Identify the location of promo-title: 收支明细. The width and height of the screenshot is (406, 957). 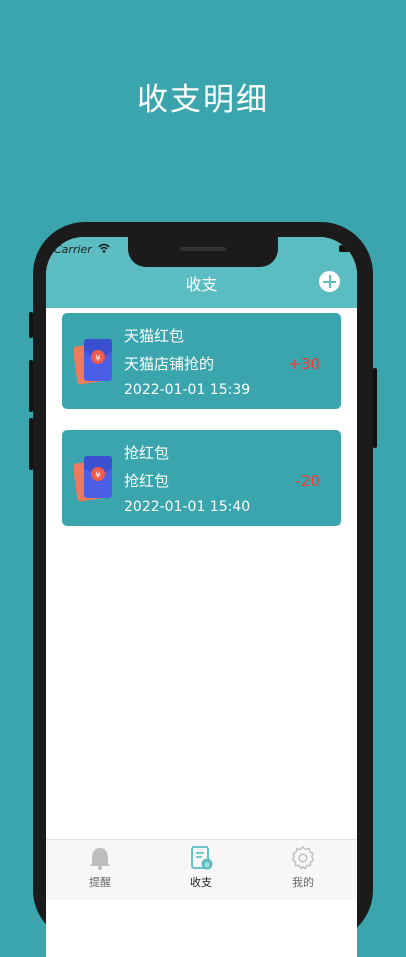
(203, 100).